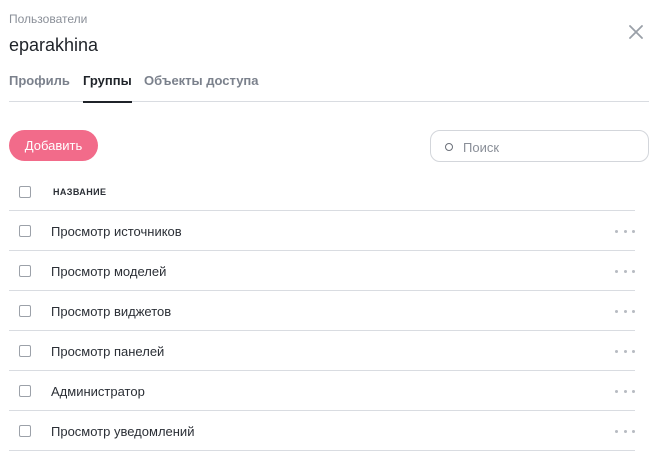 The height and width of the screenshot is (460, 664). I want to click on group-name: Администратор, so click(98, 391).